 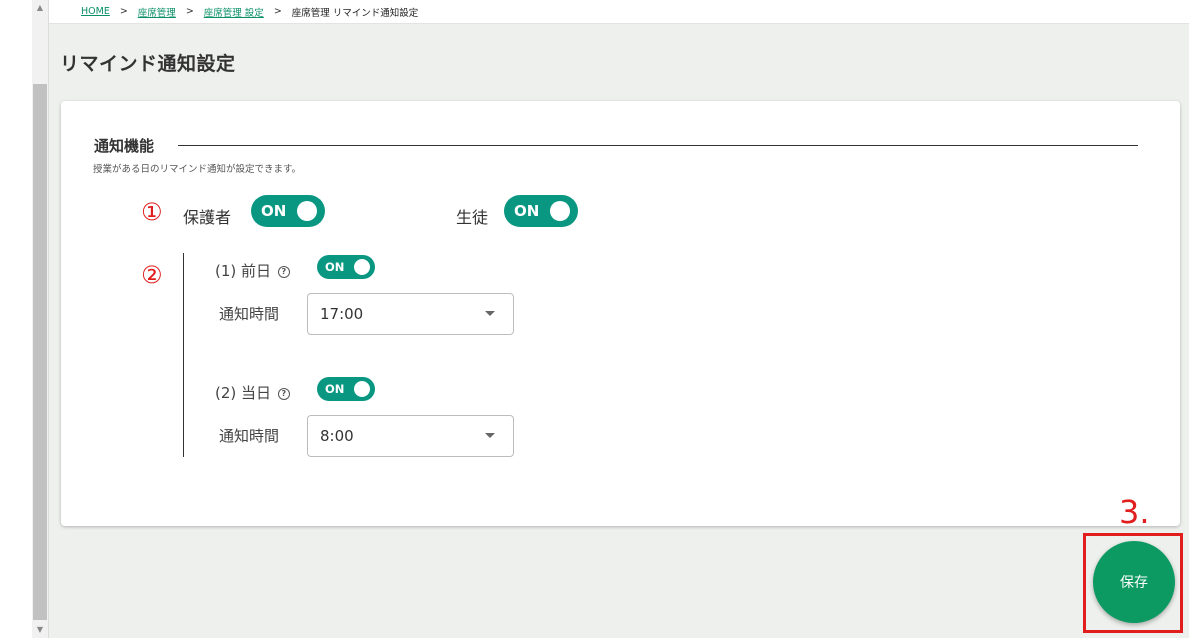 I want to click on section-divider, so click(x=658, y=145).